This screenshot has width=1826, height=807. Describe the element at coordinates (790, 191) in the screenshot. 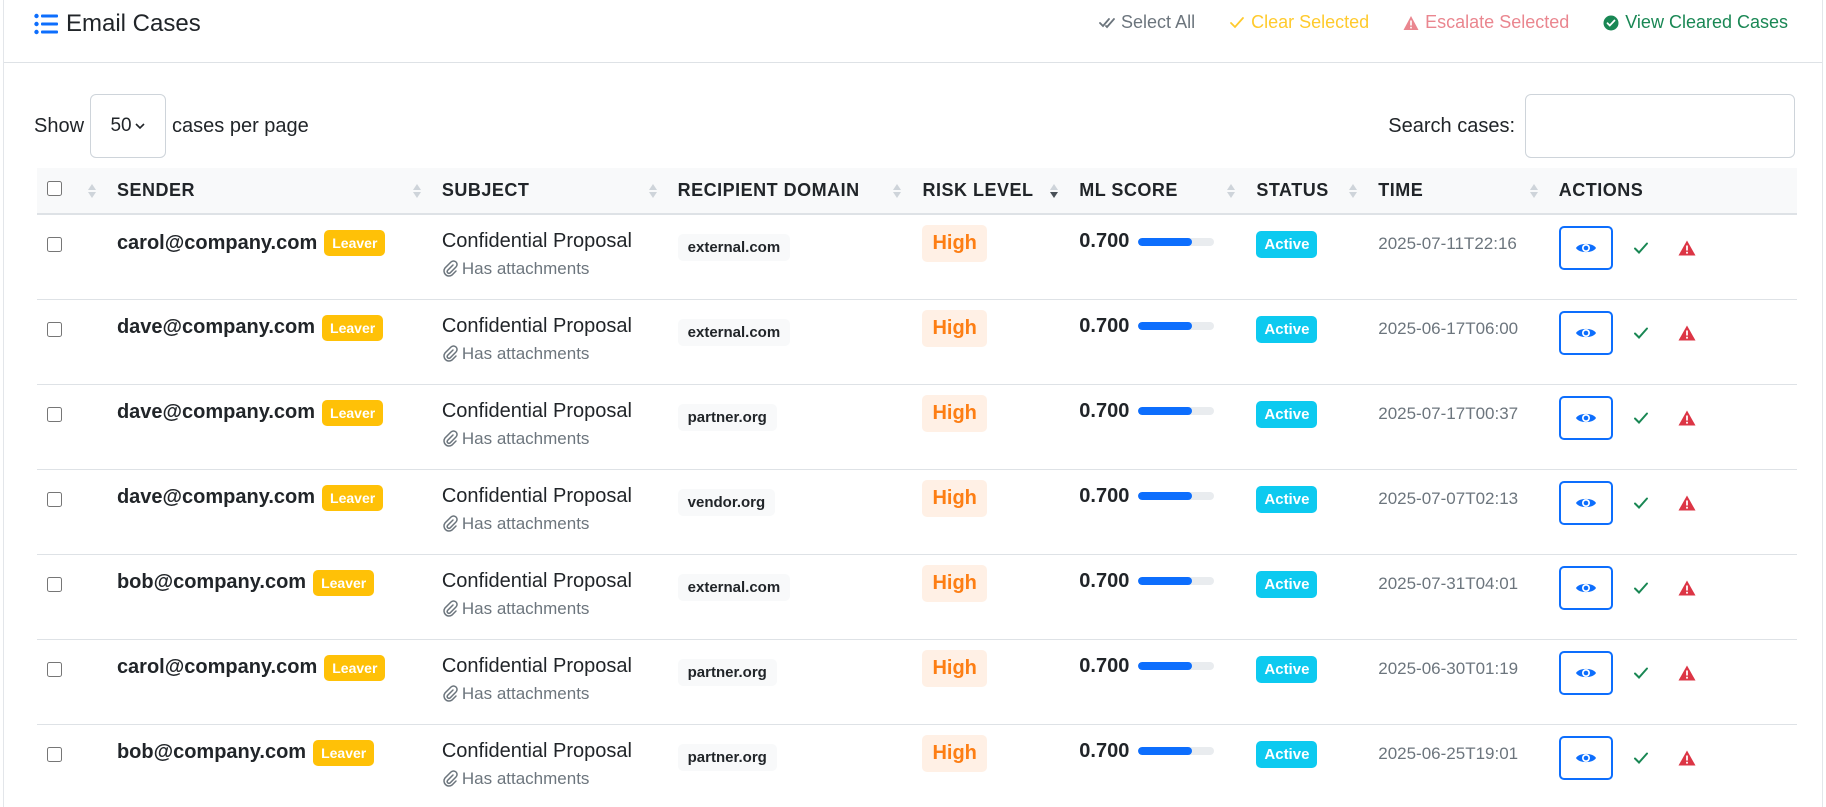

I see `column-header-recipient-domain: RECIPIENT DOMAIN` at that location.